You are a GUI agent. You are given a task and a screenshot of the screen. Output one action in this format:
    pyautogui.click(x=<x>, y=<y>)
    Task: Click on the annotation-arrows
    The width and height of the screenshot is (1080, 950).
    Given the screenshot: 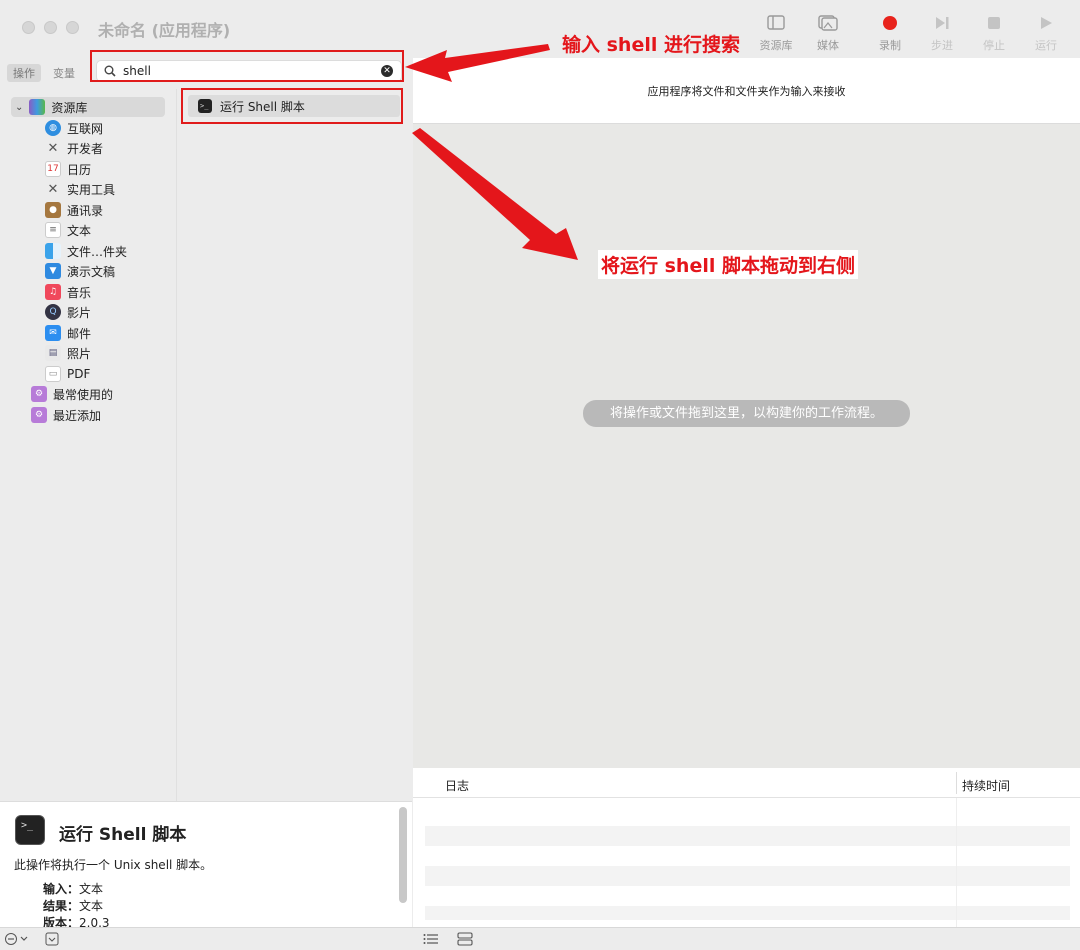 What is the action you would take?
    pyautogui.click(x=491, y=152)
    